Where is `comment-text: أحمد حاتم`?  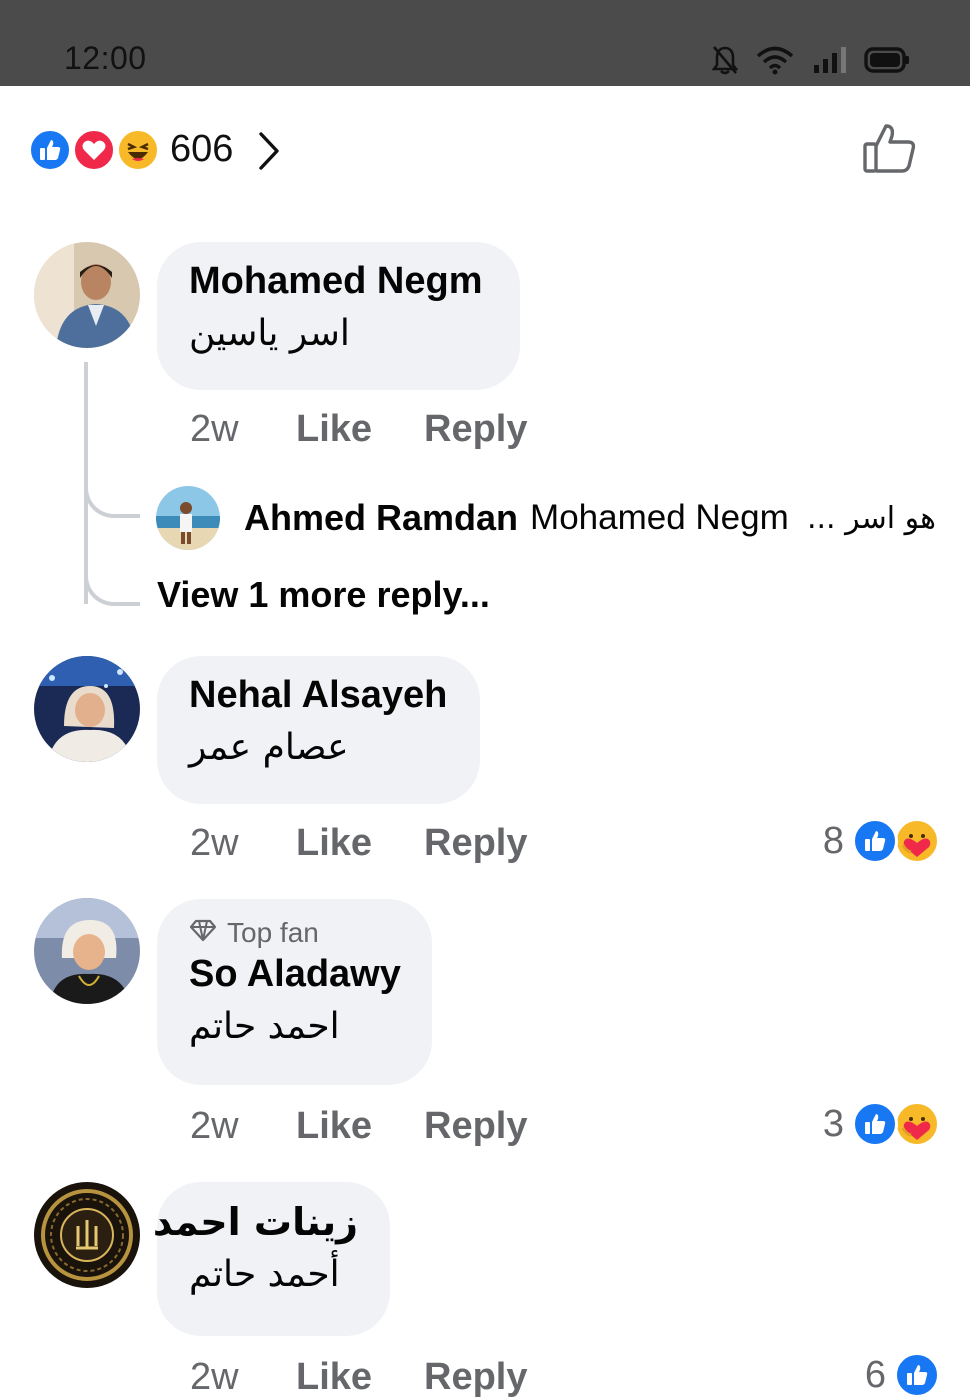
comment-text: أحمد حاتم is located at coordinates (264, 1274).